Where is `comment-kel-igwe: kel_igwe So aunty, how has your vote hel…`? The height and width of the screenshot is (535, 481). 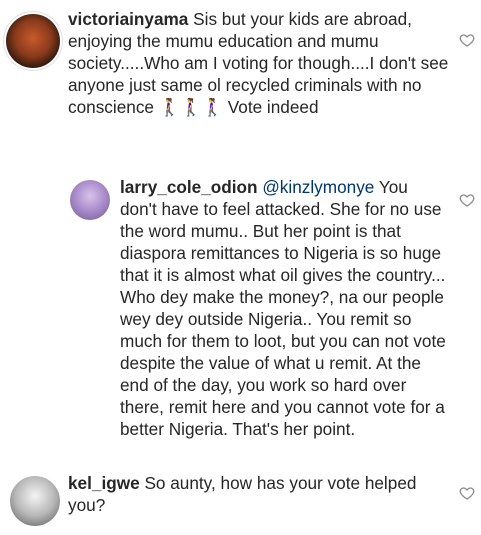 comment-kel-igwe: kel_igwe So aunty, how has your vote hel… is located at coordinates (240, 501).